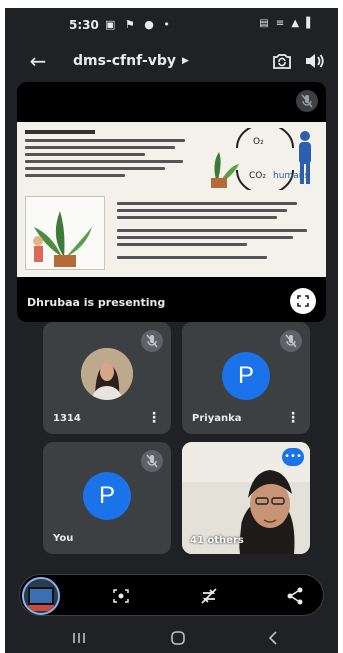 The width and height of the screenshot is (343, 653). I want to click on participant-tile-1314: 1314 ⋮, so click(107, 378).